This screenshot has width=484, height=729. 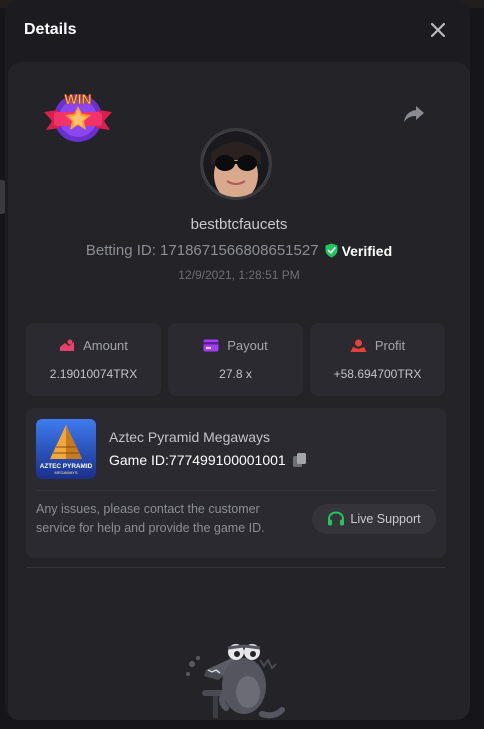 What do you see at coordinates (105, 345) in the screenshot?
I see `stat-label-amount: Amount` at bounding box center [105, 345].